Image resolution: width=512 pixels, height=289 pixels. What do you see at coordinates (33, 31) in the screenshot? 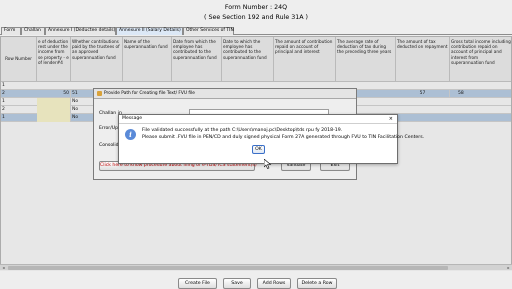
I see `tab-challan: Challan` at bounding box center [33, 31].